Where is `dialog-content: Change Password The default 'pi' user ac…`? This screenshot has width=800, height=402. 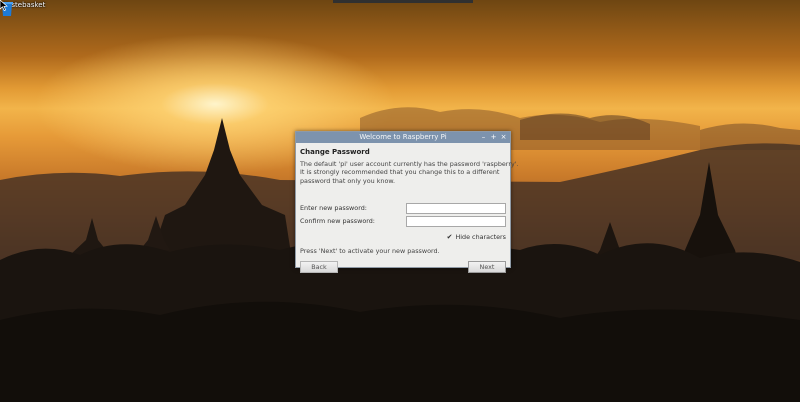 dialog-content: Change Password The default 'pi' user ac… is located at coordinates (407, 208).